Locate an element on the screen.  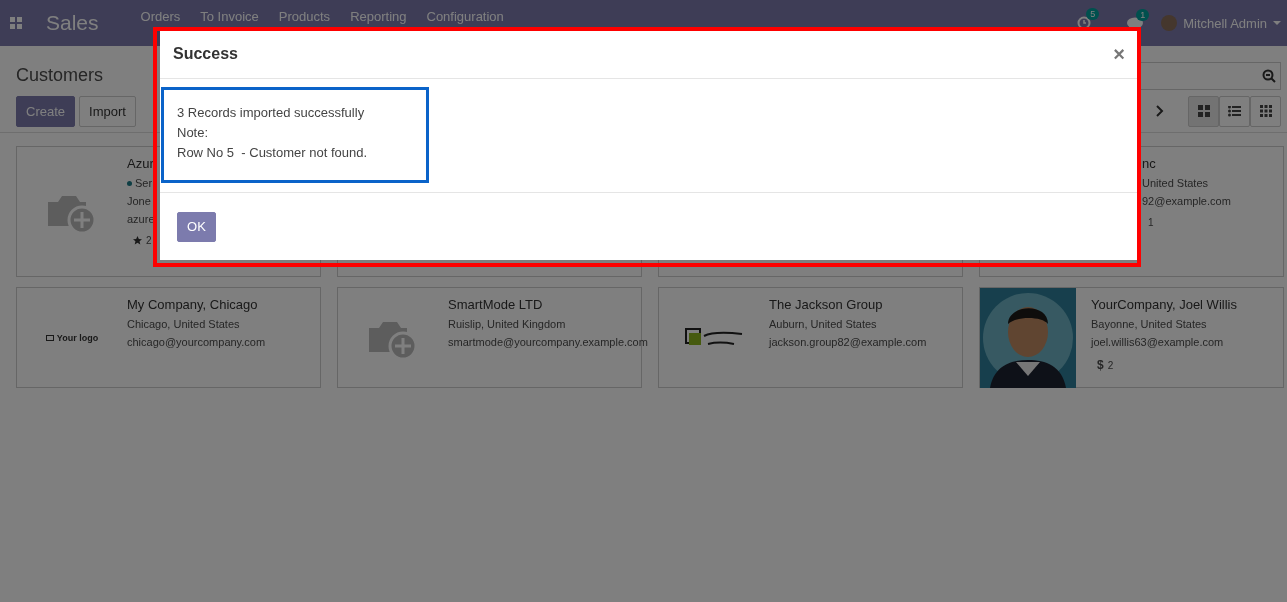
dollar-icon: $ is located at coordinates (1100, 365).